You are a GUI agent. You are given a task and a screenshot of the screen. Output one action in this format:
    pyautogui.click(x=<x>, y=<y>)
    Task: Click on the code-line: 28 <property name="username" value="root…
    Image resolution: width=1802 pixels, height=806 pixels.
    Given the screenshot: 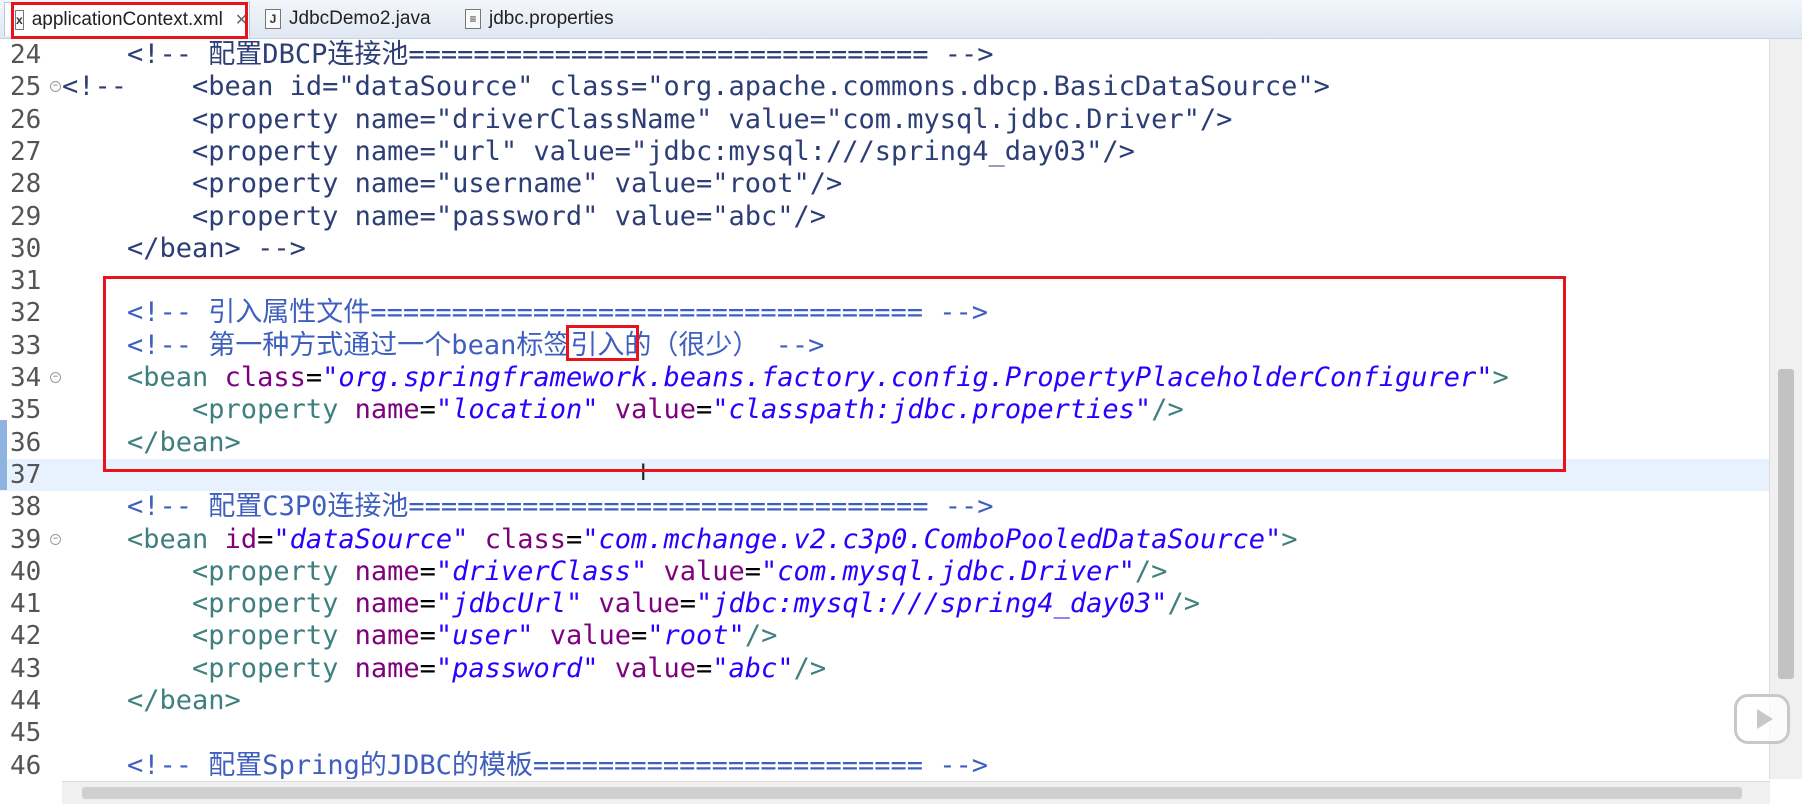 What is the action you would take?
    pyautogui.click(x=885, y=184)
    